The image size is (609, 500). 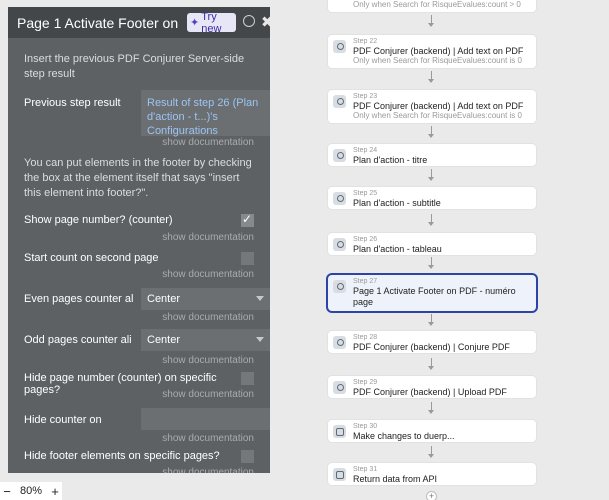 I want to click on even-pages-select: Center, so click(x=205, y=299).